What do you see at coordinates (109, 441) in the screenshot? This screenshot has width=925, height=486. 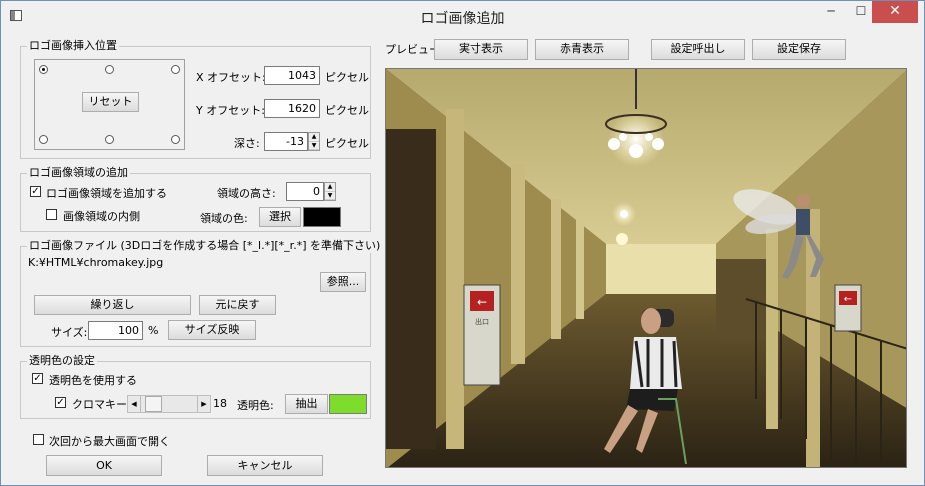 I see `open-maximized-label: 次回から最大画面で開く` at bounding box center [109, 441].